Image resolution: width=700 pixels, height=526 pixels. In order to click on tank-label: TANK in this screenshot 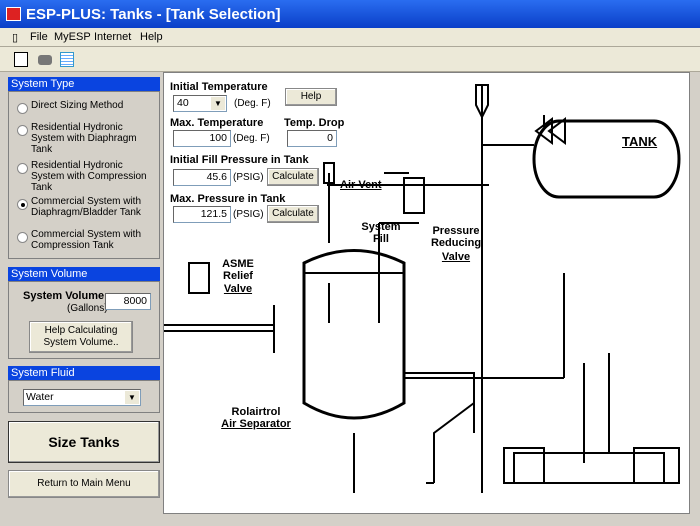, I will do `click(640, 141)`.